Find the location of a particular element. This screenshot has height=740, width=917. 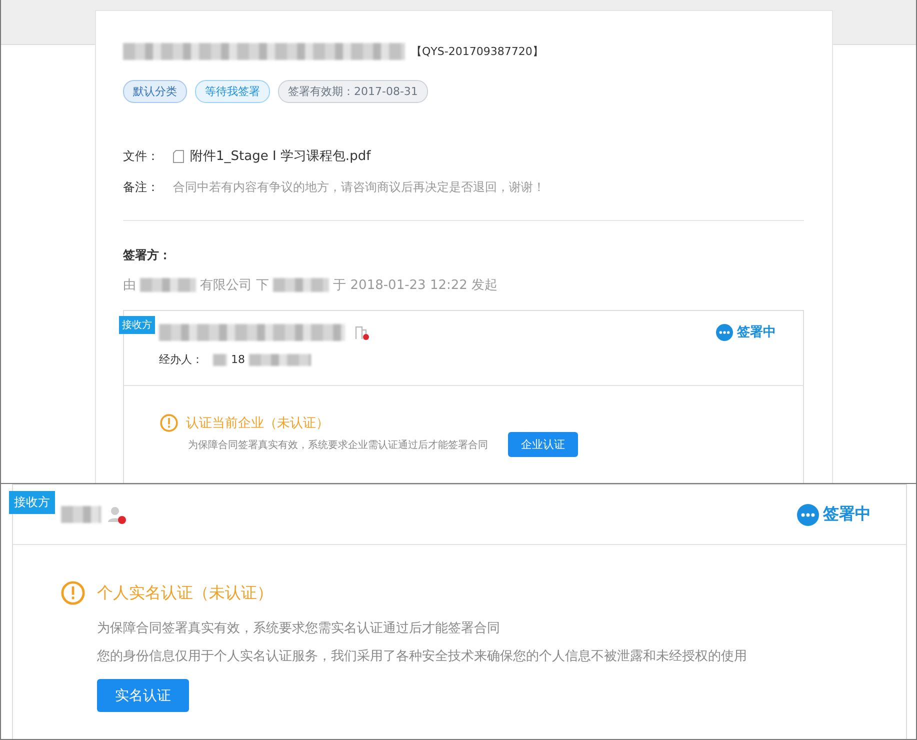

remark-text: 合同中若有内容有争议的地方，请咨询商议后再决定是否退回，谢谢！ is located at coordinates (359, 187).